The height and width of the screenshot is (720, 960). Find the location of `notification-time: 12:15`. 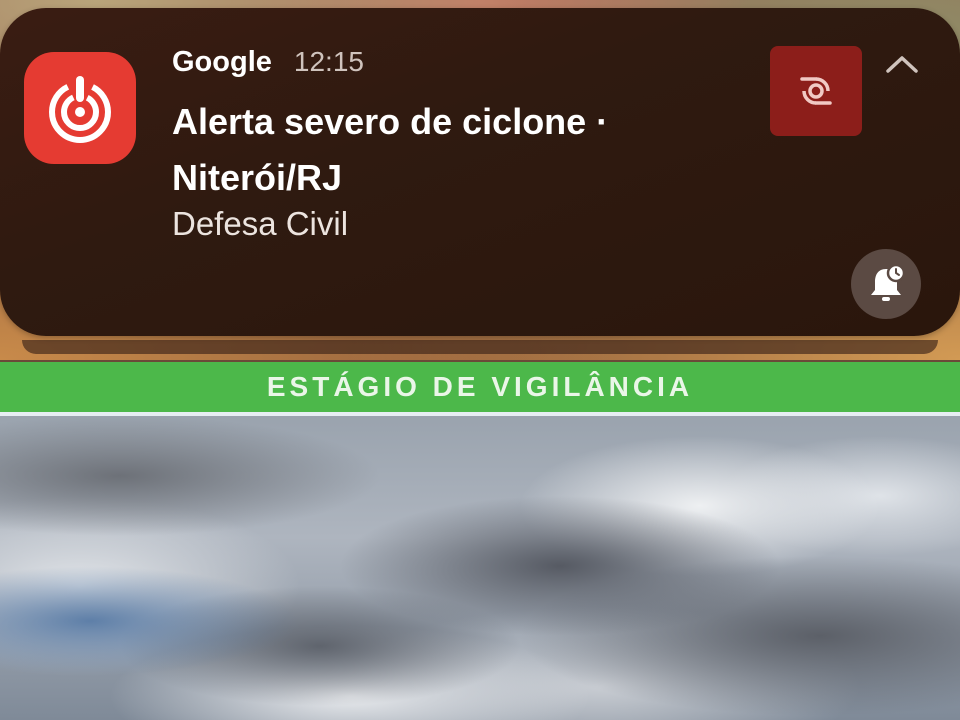

notification-time: 12:15 is located at coordinates (328, 61).